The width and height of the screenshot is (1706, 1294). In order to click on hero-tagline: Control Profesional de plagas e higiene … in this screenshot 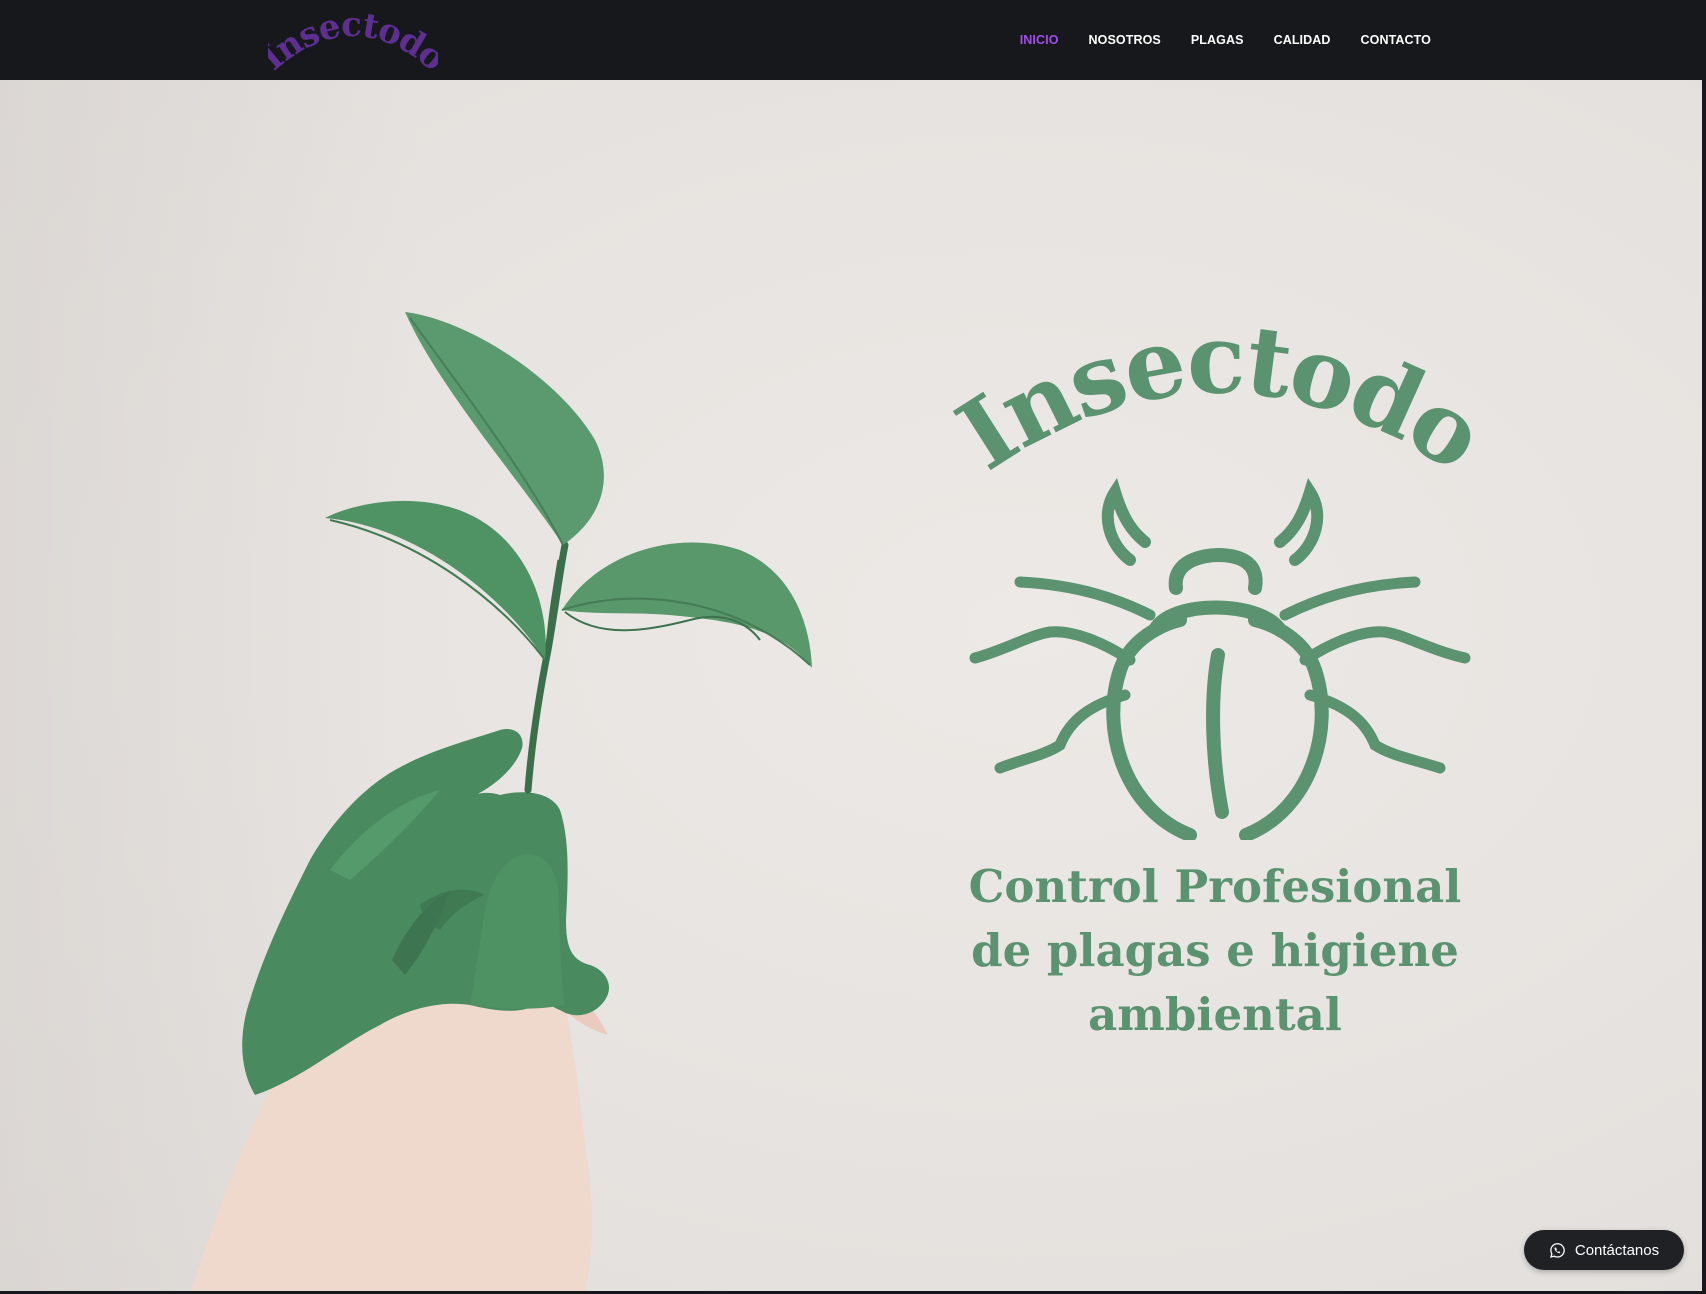, I will do `click(1215, 950)`.